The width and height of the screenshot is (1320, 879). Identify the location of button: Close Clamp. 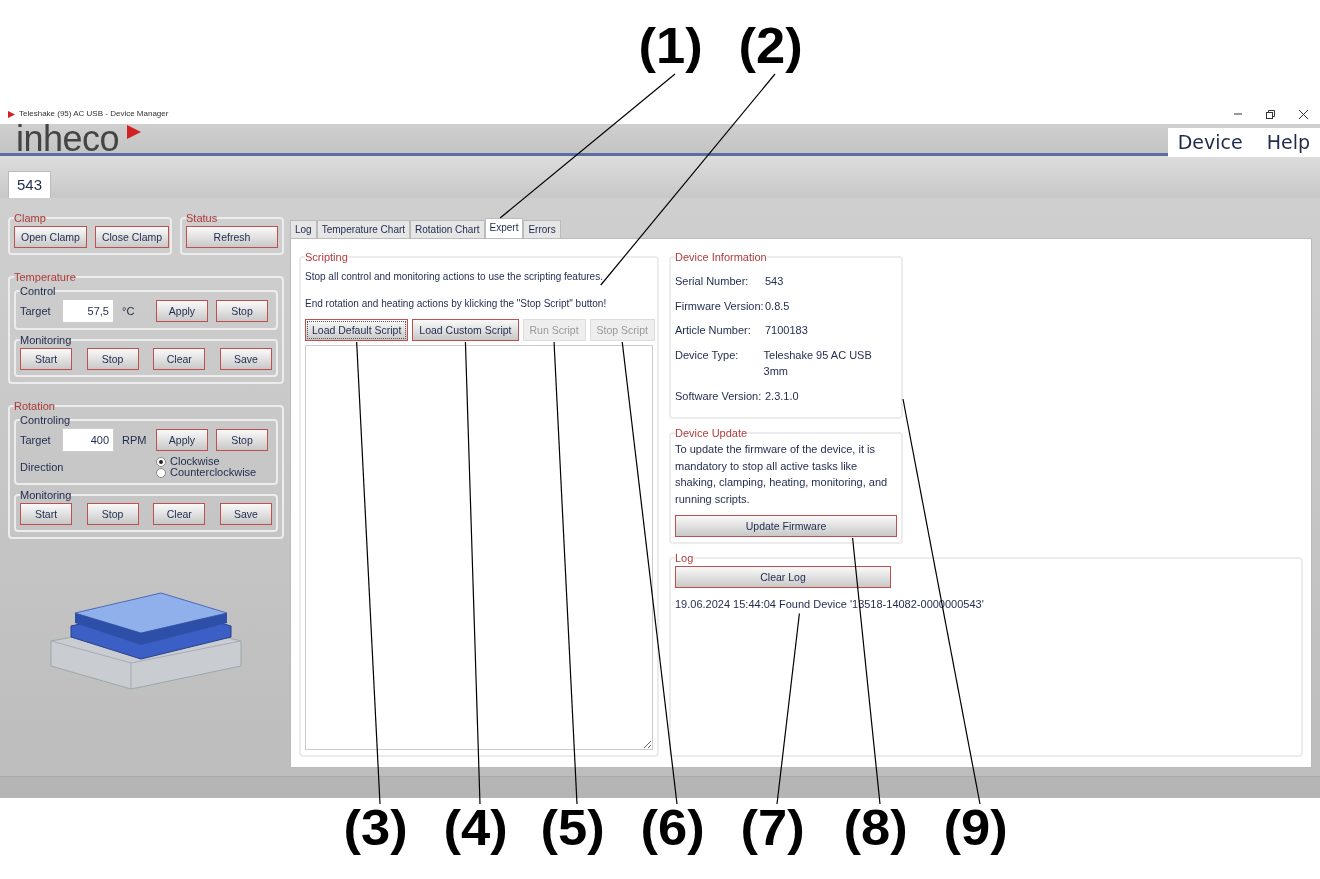
(132, 237).